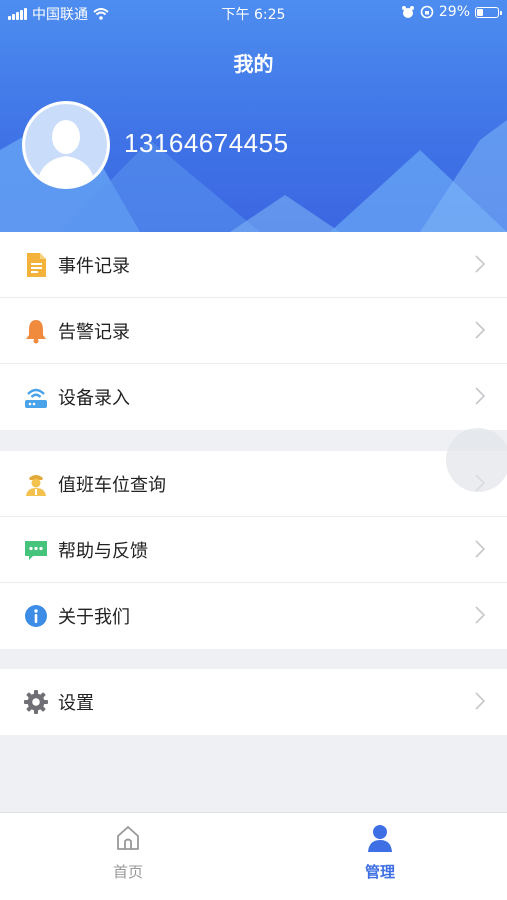 The width and height of the screenshot is (507, 900). I want to click on menu-group-settings: 设置, so click(253, 702).